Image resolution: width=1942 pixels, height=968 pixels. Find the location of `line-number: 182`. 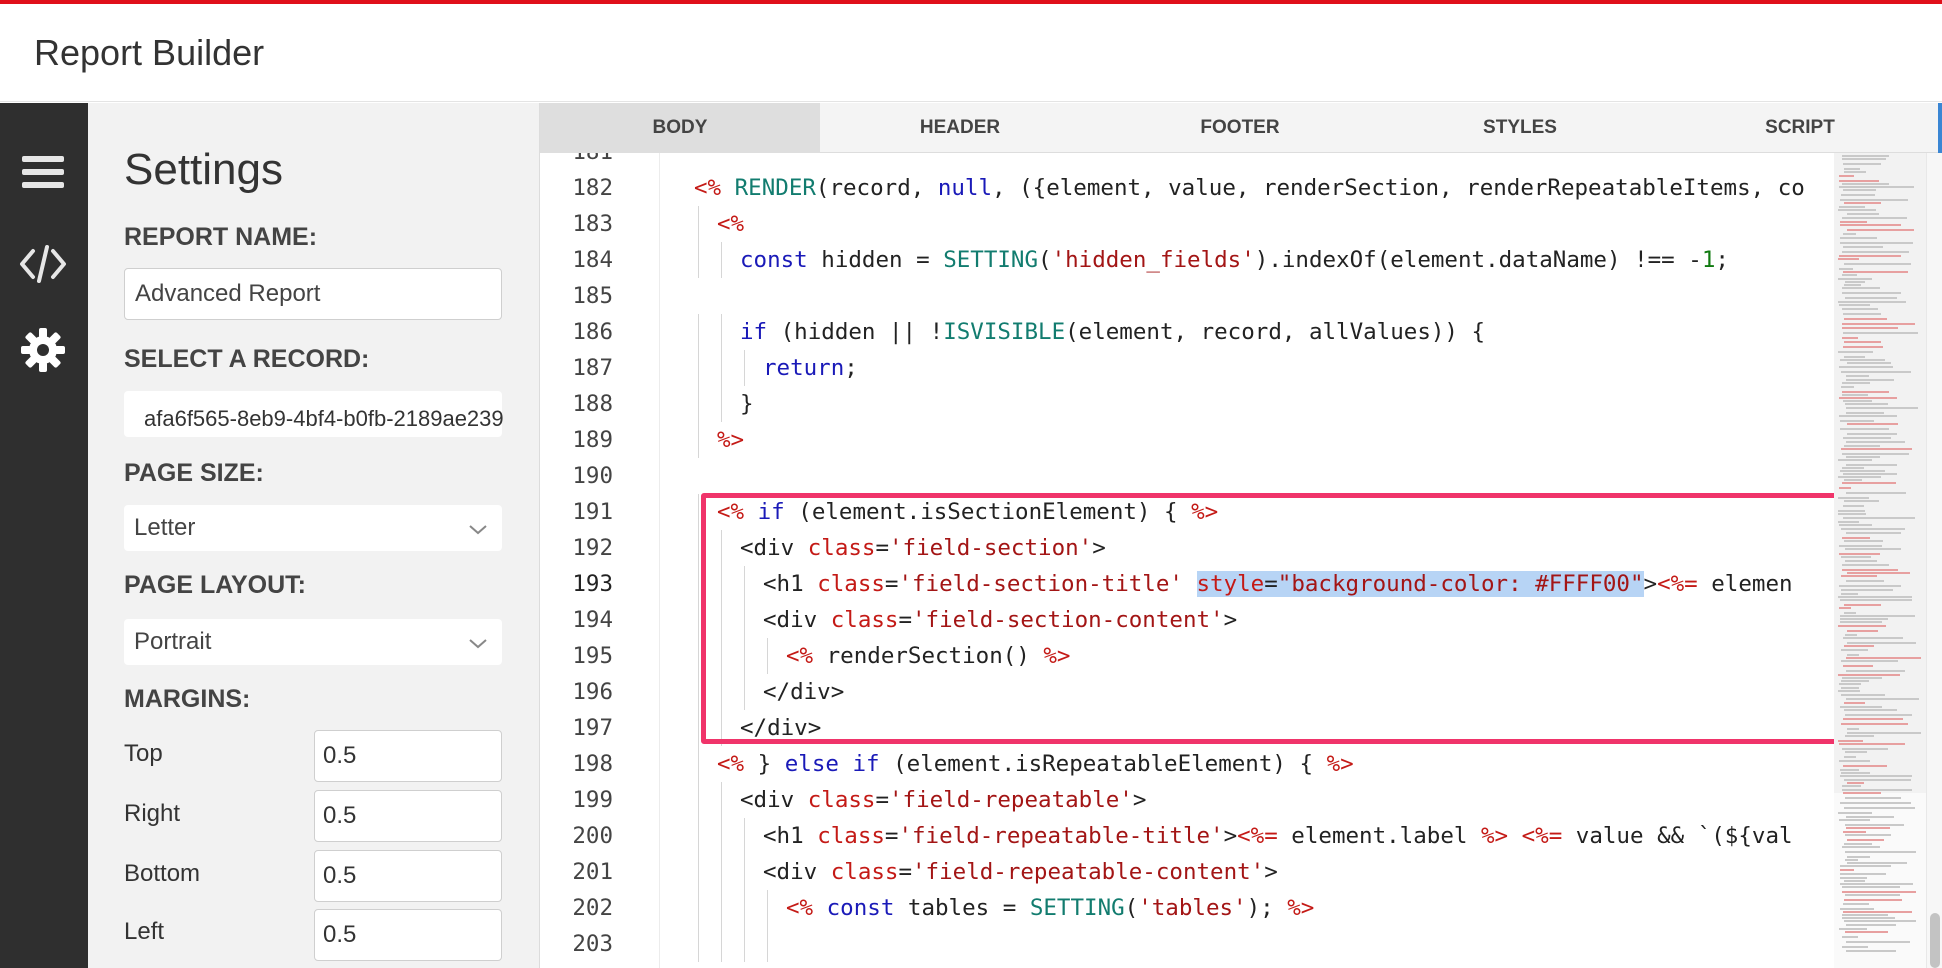

line-number: 182 is located at coordinates (592, 188).